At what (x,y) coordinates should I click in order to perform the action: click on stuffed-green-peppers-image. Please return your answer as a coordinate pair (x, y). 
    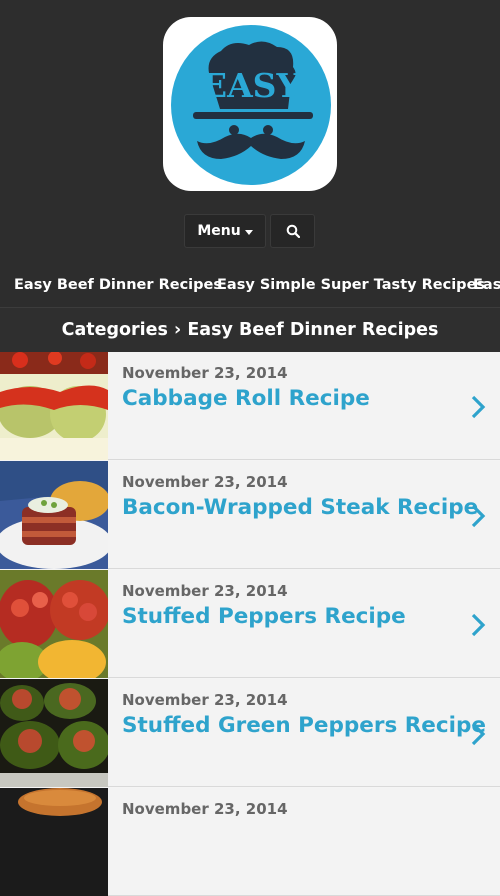
    Looking at the image, I should click on (54, 733).